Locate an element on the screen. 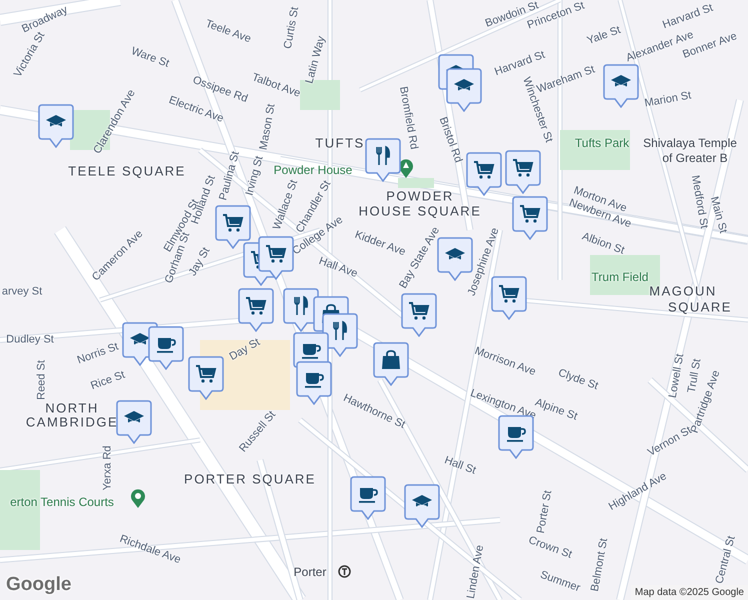 This screenshot has height=600, width=748. street-label: Porter St is located at coordinates (545, 512).